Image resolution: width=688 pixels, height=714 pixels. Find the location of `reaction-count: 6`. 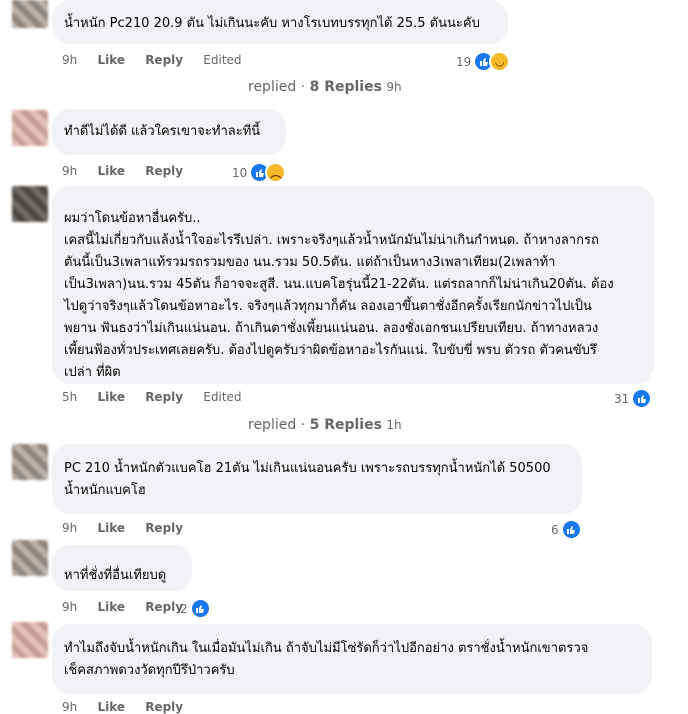

reaction-count: 6 is located at coordinates (555, 529).